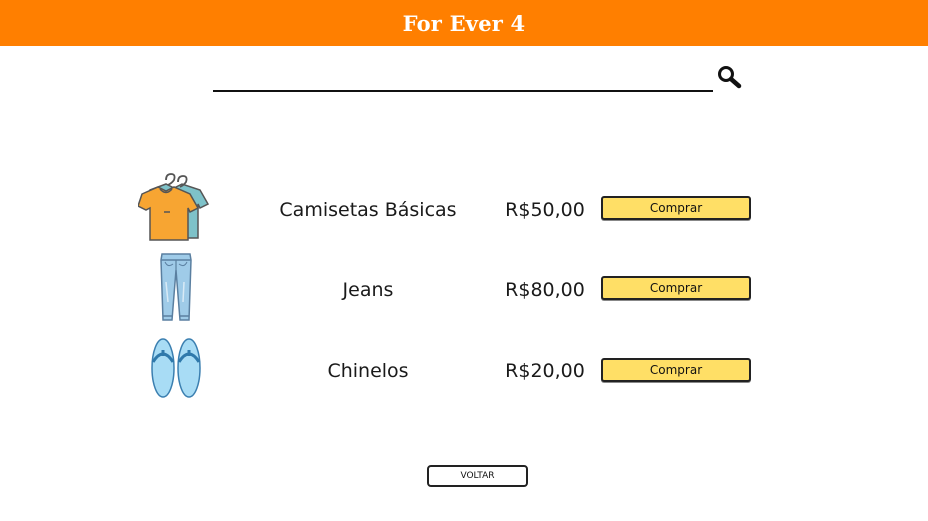 This screenshot has height=521, width=928. Describe the element at coordinates (463, 77) in the screenshot. I see `search-input` at that location.